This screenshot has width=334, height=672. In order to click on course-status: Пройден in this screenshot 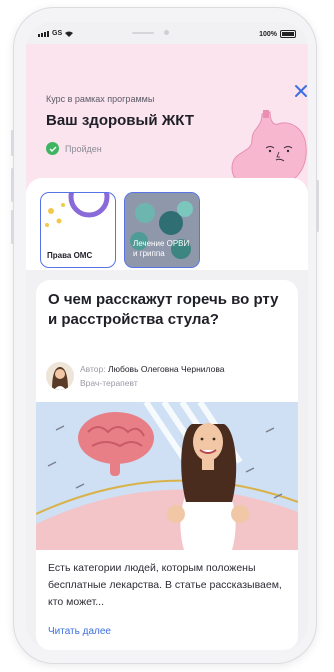, I will do `click(74, 148)`.